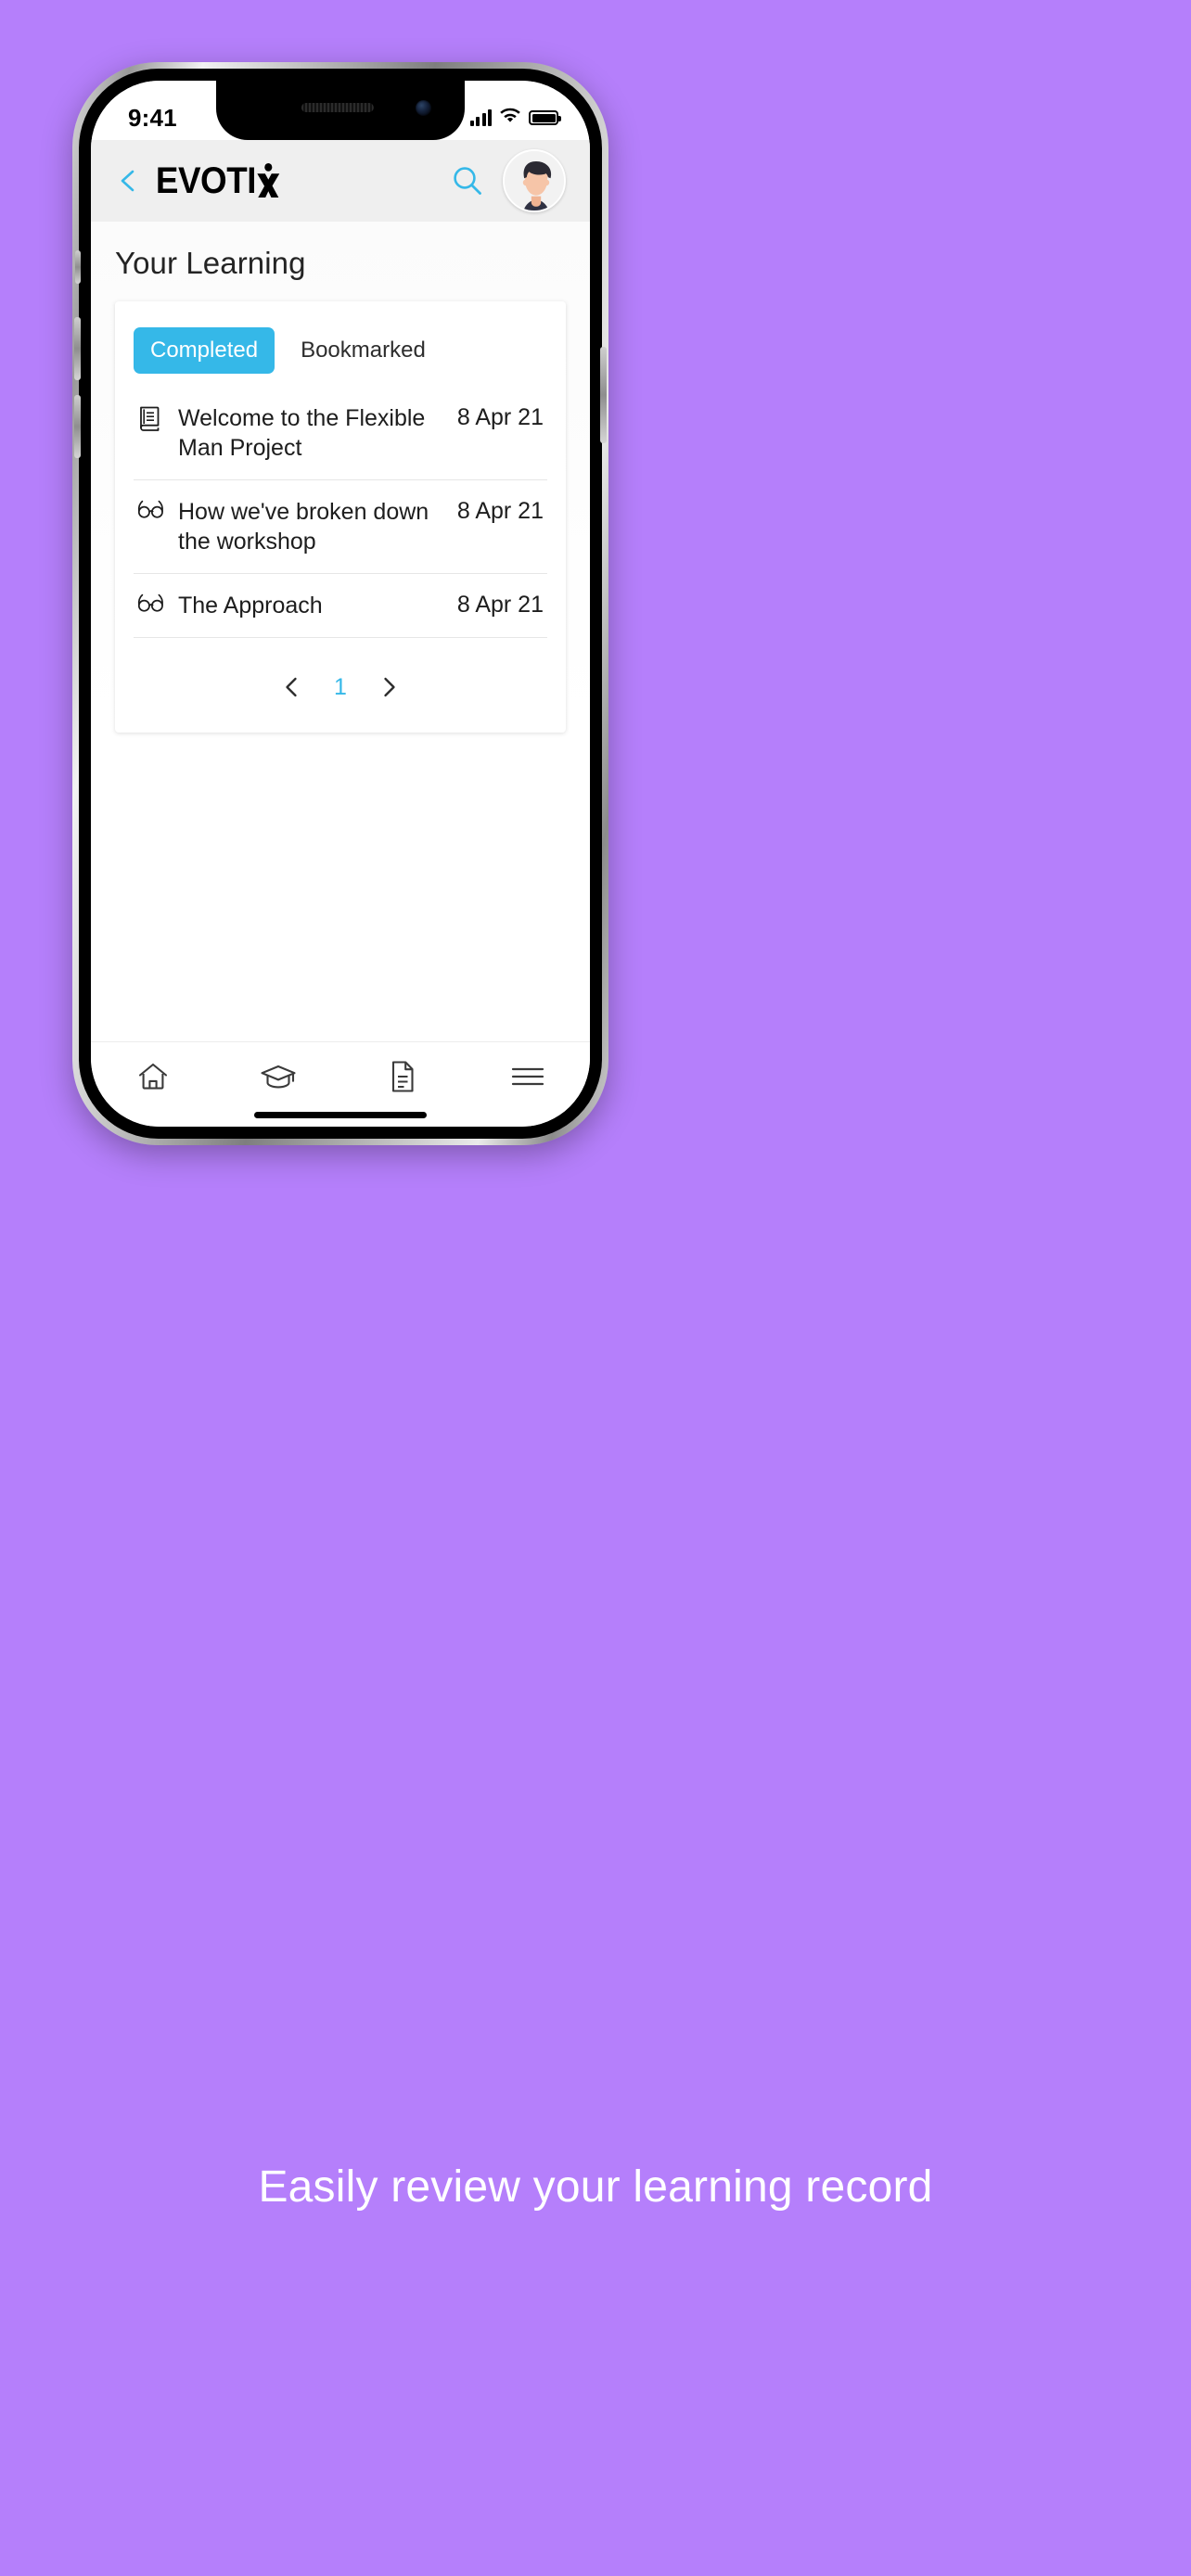  I want to click on wifi-icon, so click(510, 118).